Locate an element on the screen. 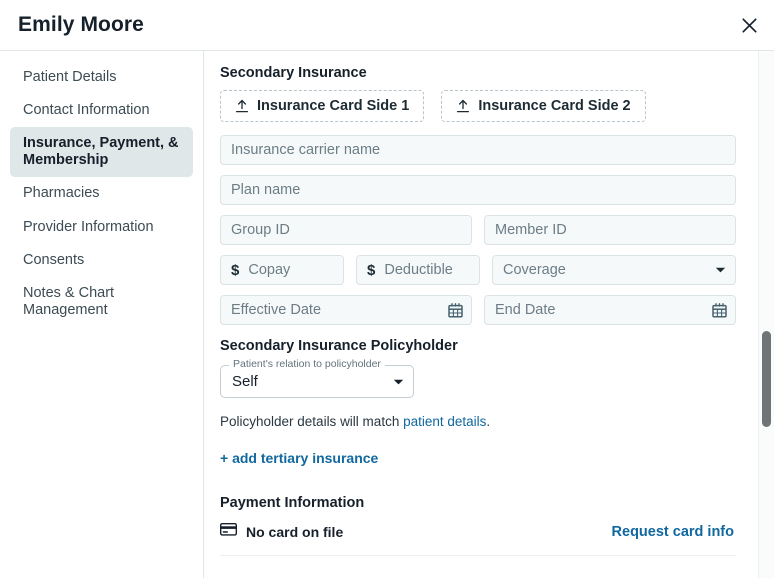 This screenshot has height=578, width=774. page-title: Emily Moore is located at coordinates (81, 24).